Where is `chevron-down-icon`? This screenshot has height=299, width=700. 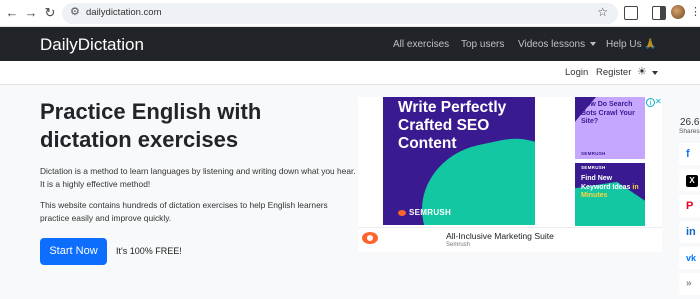
chevron-down-icon is located at coordinates (593, 44).